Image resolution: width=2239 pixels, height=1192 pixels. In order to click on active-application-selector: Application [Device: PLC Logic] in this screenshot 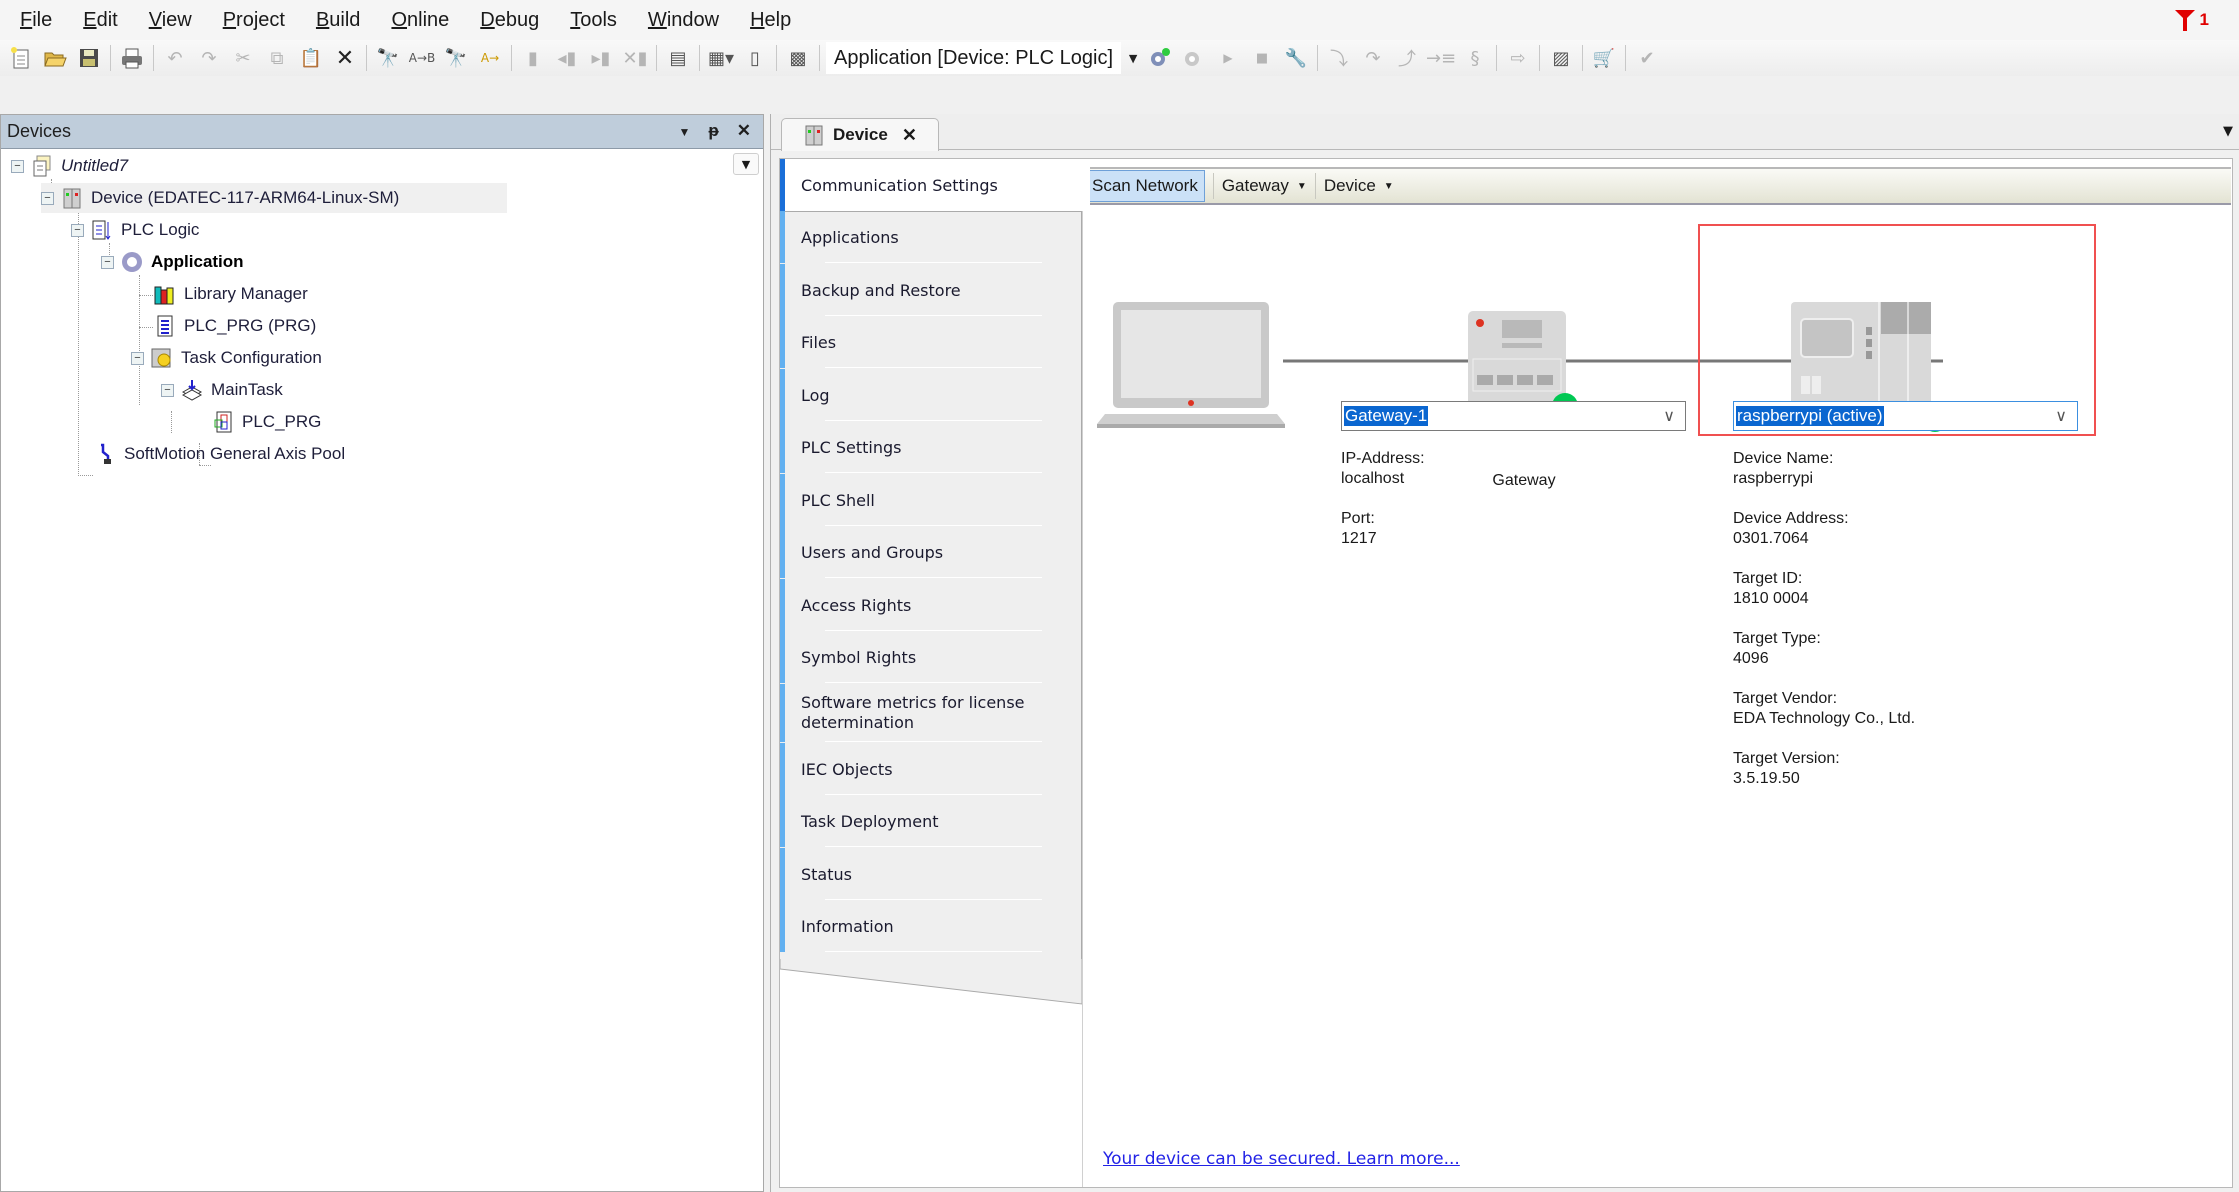, I will do `click(974, 58)`.